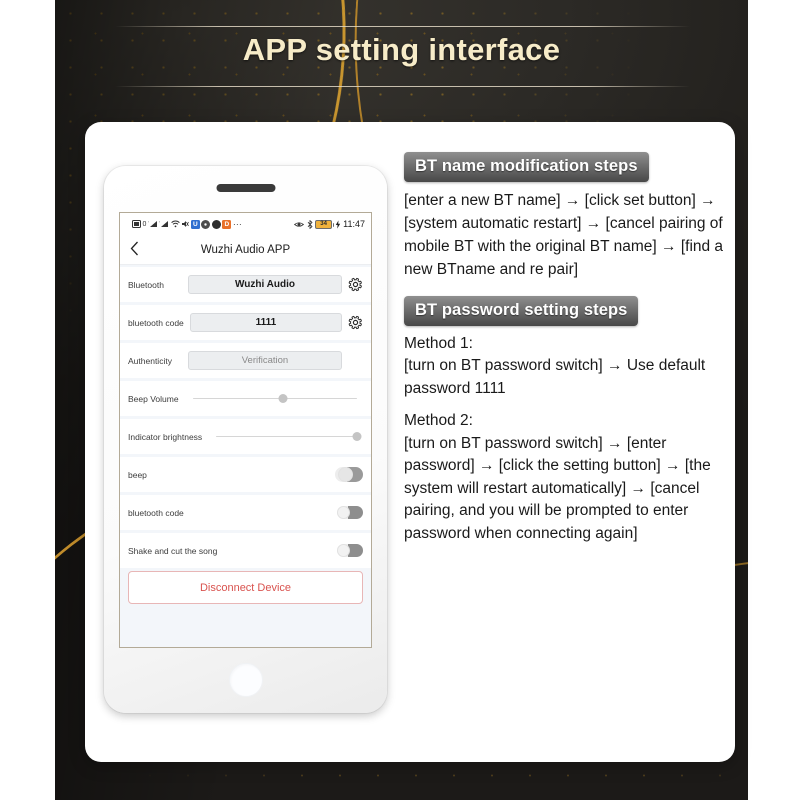  I want to click on chat-bubble-icon, so click(216, 224).